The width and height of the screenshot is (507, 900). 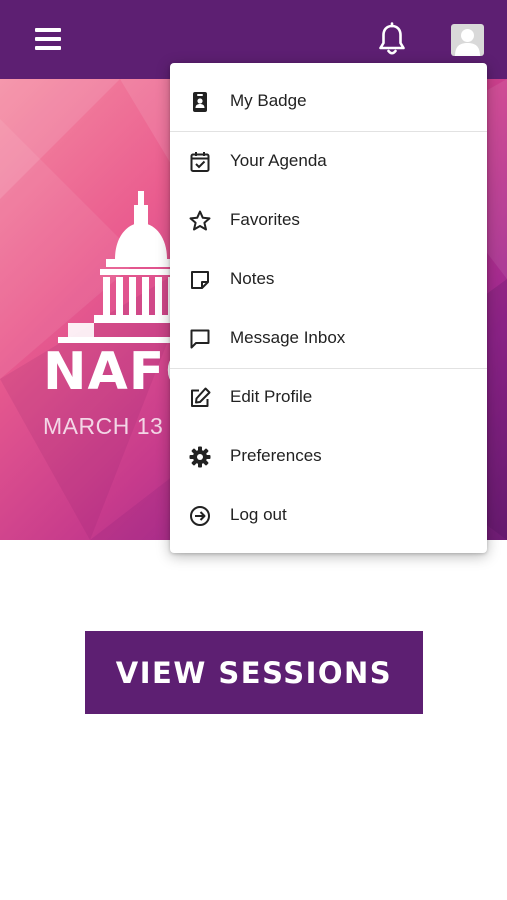 I want to click on edit-icon, so click(x=200, y=398).